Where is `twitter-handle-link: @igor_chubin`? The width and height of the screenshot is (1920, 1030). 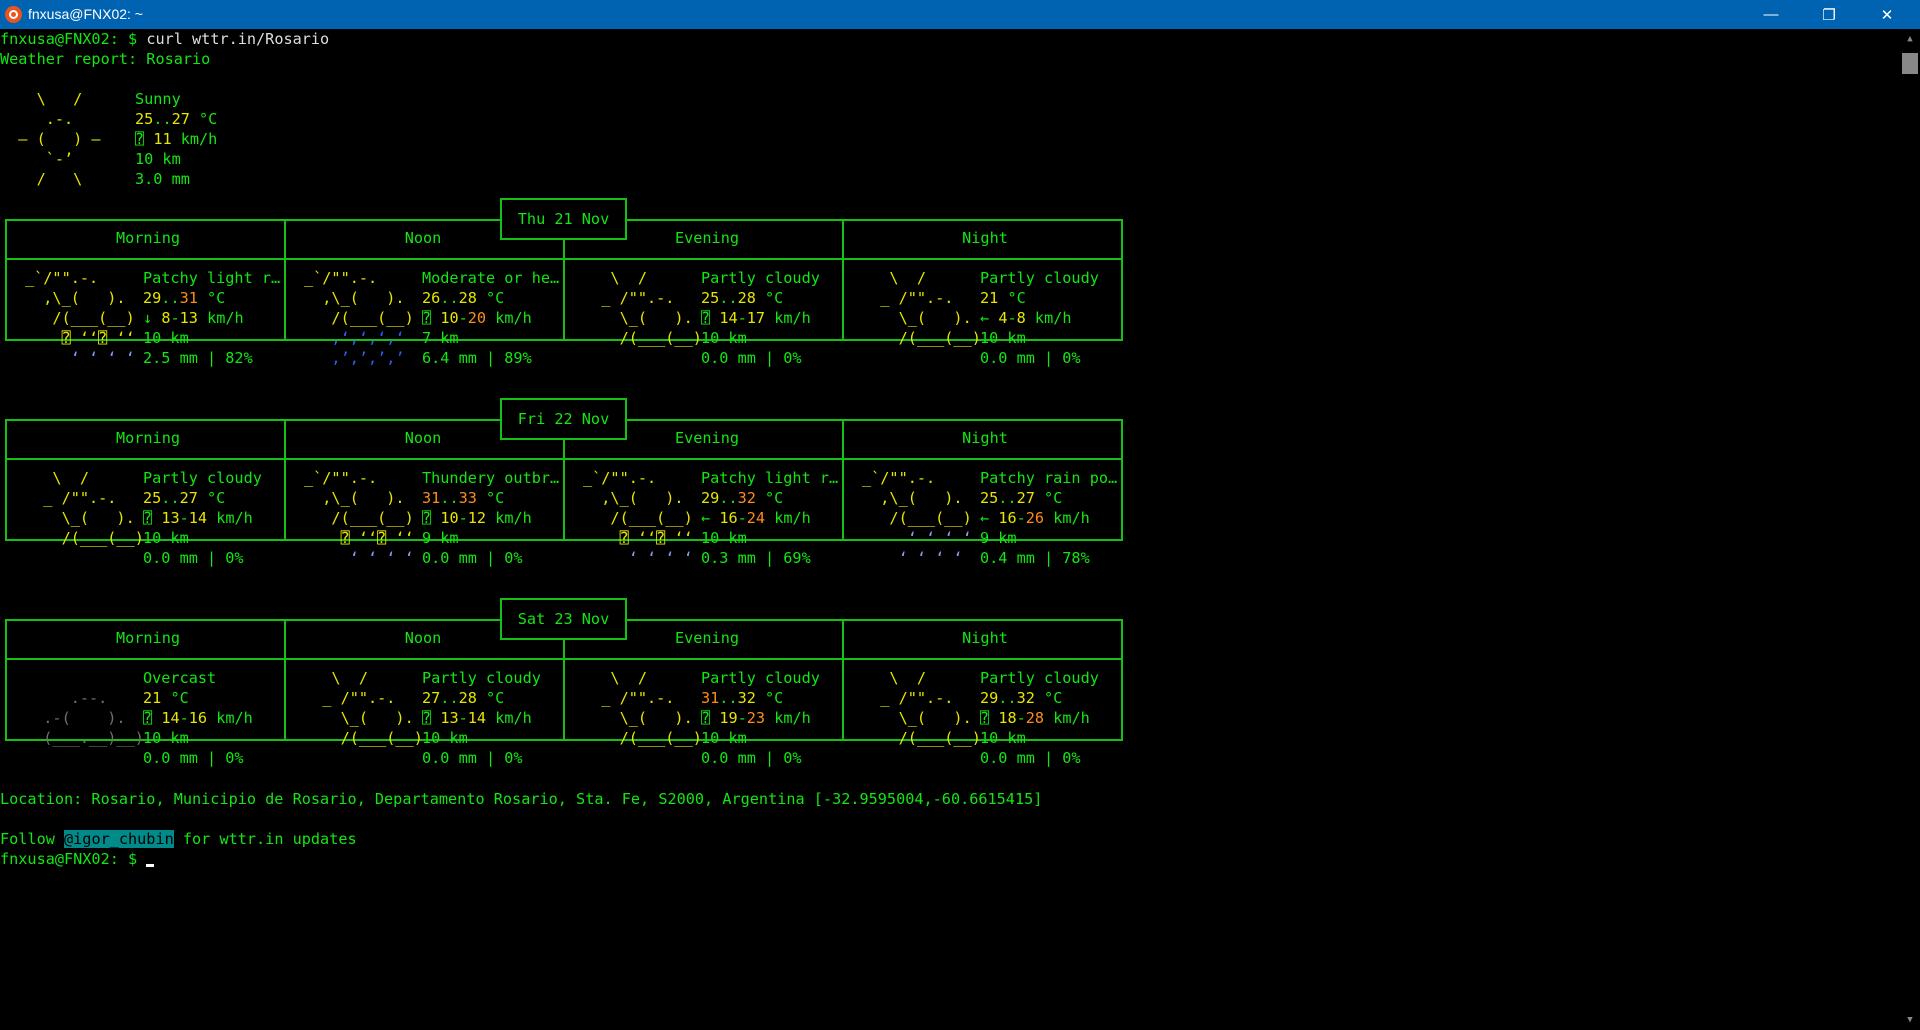
twitter-handle-link: @igor_chubin is located at coordinates (119, 839).